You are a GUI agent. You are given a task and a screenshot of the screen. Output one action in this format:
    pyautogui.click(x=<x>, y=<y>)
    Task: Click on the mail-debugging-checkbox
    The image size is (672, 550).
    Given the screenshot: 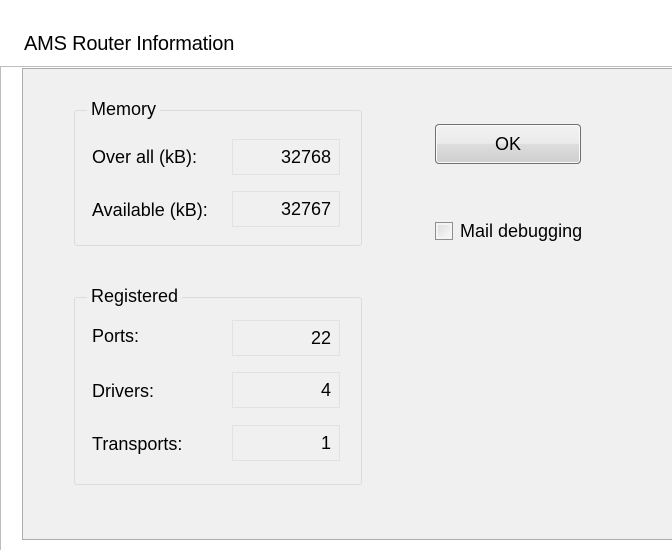 What is the action you would take?
    pyautogui.click(x=444, y=231)
    